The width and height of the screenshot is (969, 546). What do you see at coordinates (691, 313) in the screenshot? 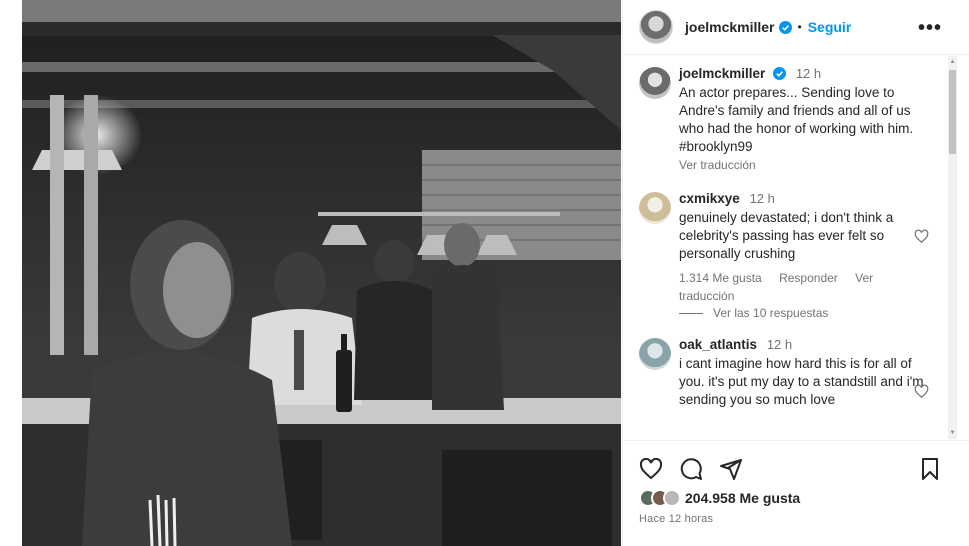
I see `replies-line` at bounding box center [691, 313].